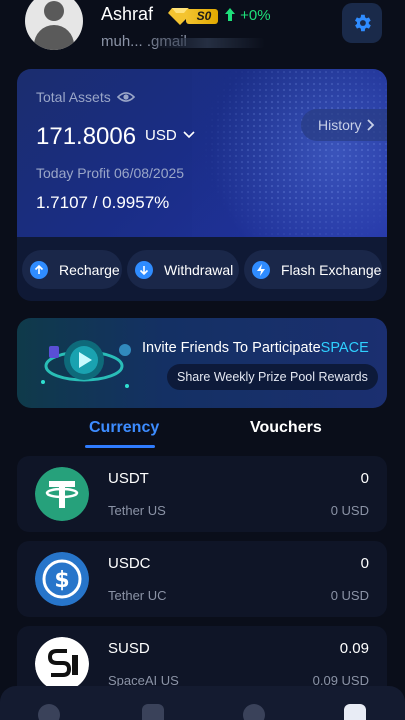  I want to click on total-assets-label: Total Assets, so click(73, 97).